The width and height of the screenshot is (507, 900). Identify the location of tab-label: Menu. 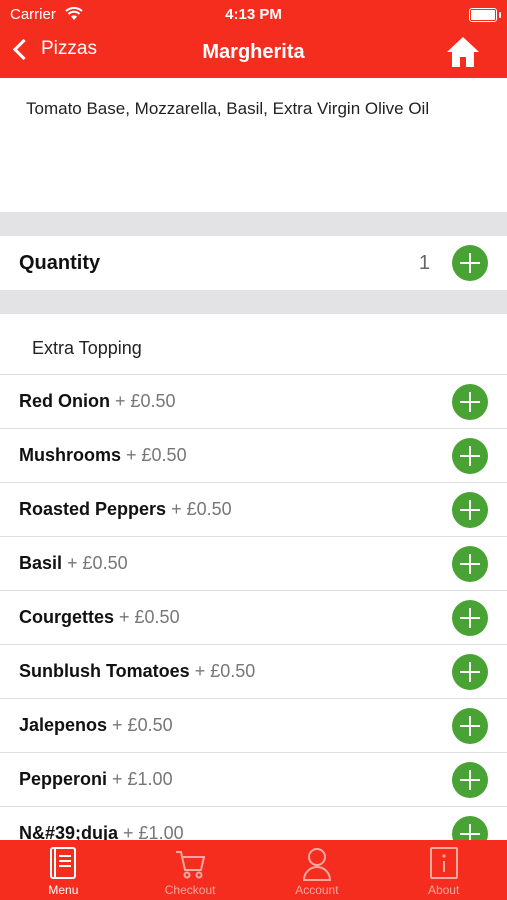
(63, 890).